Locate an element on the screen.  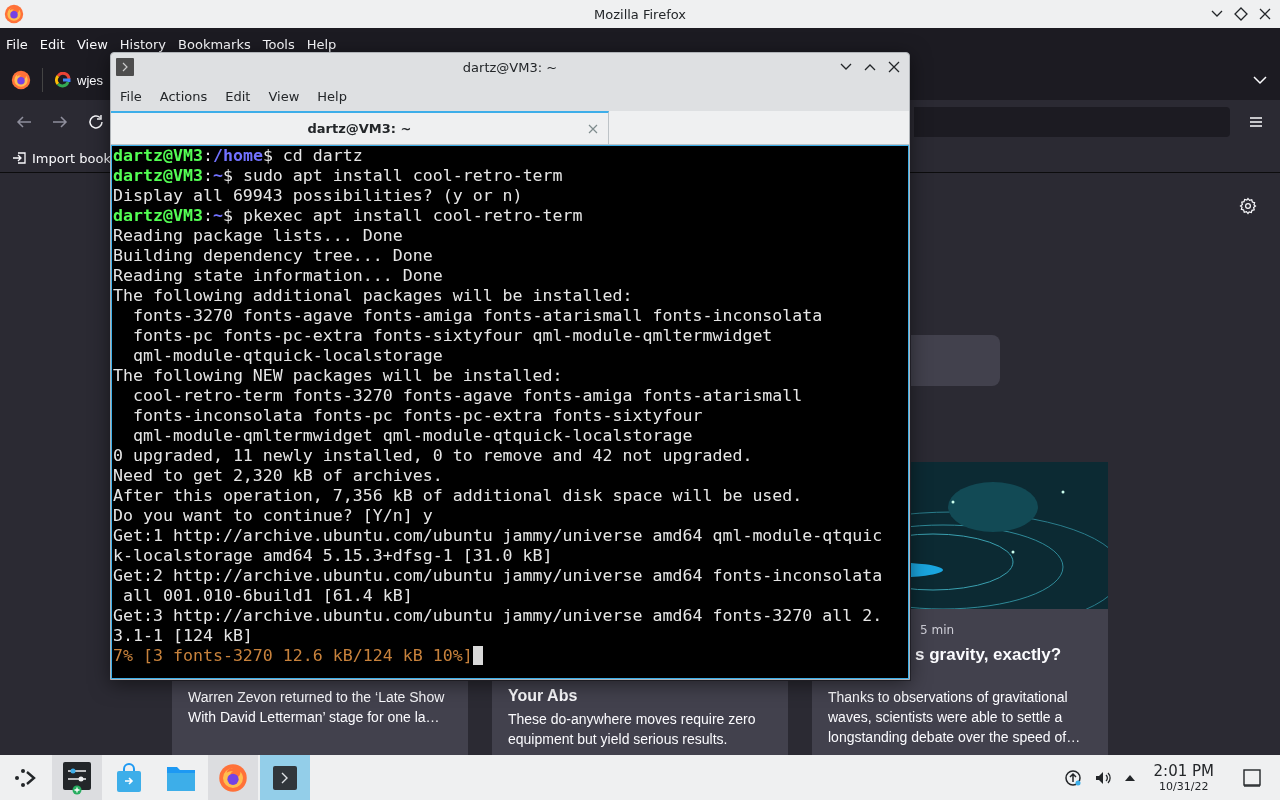
browser-tab: wjes is located at coordinates (73, 80).